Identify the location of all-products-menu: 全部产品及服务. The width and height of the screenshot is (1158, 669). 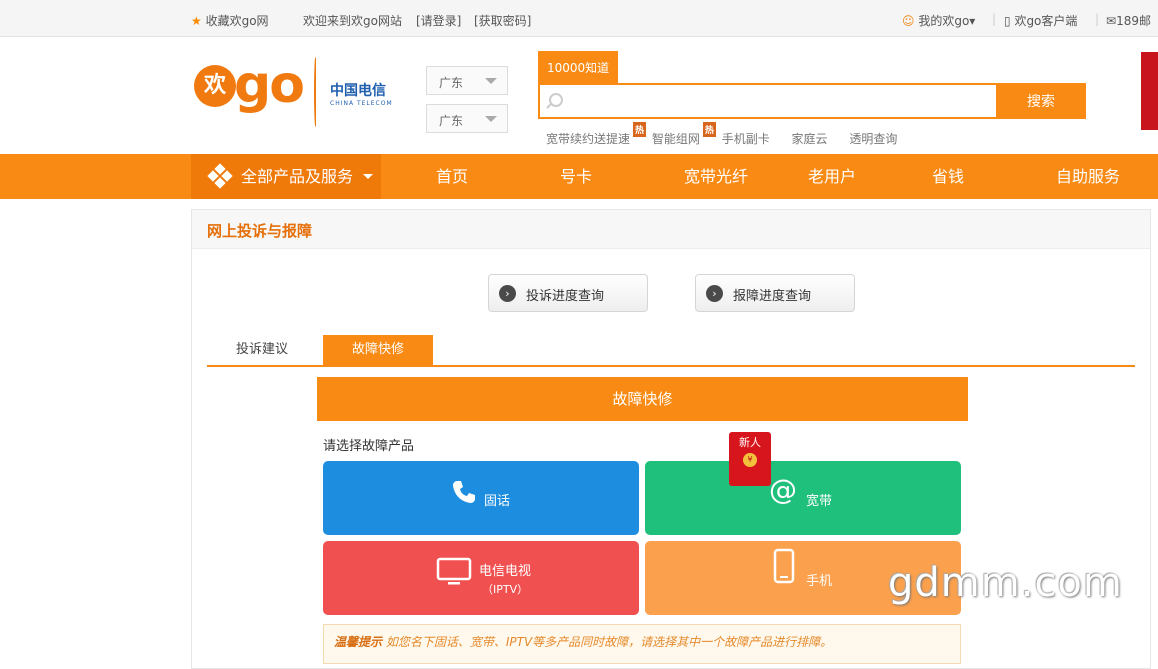
(286, 176).